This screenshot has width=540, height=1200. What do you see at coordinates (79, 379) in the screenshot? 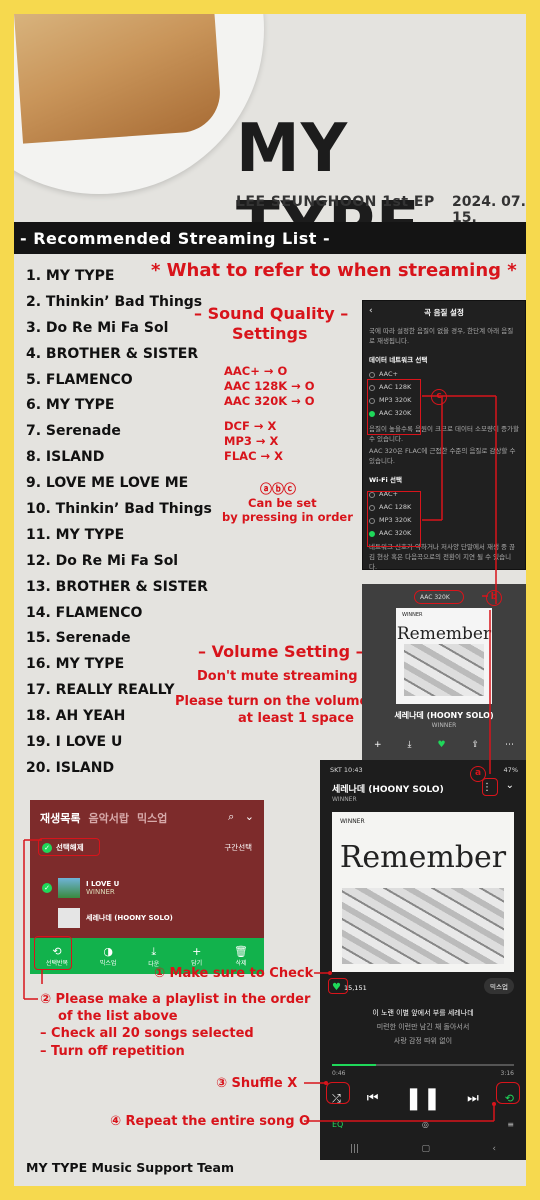
I see `list-item: 5. FLAMENCO` at bounding box center [79, 379].